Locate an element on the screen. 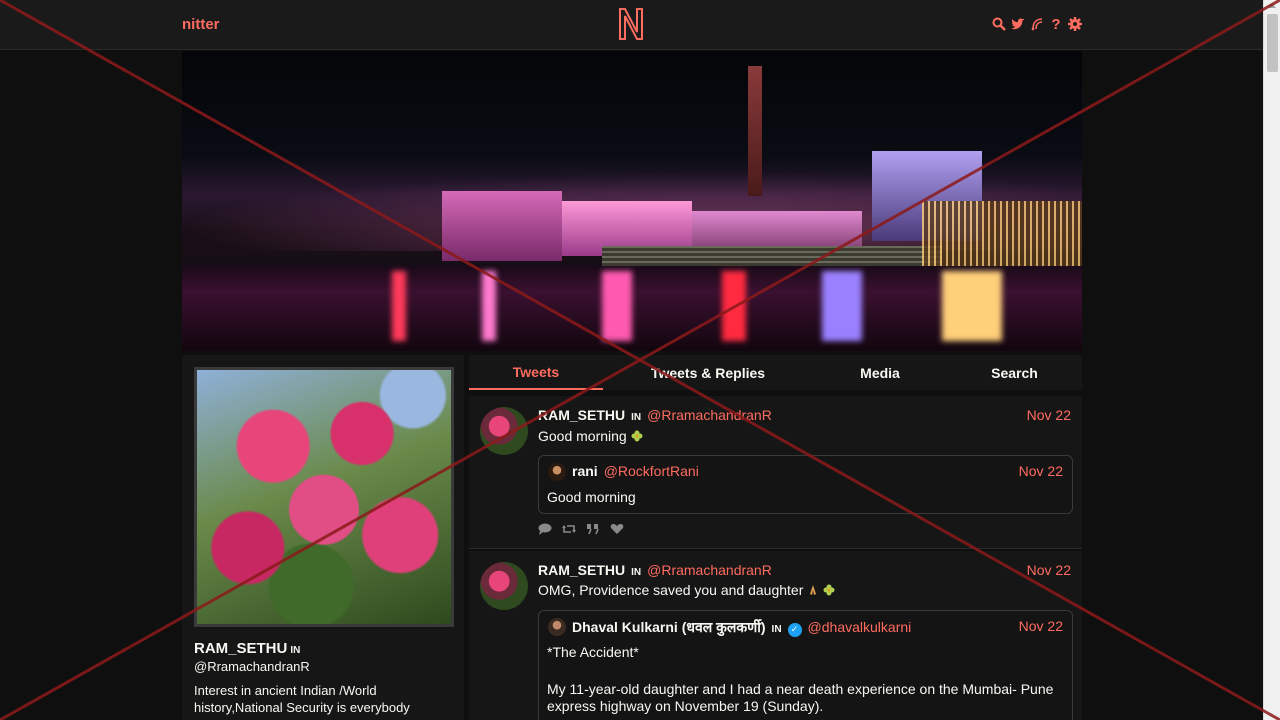 This screenshot has width=1280, height=720. tab-search: Search is located at coordinates (1014, 372).